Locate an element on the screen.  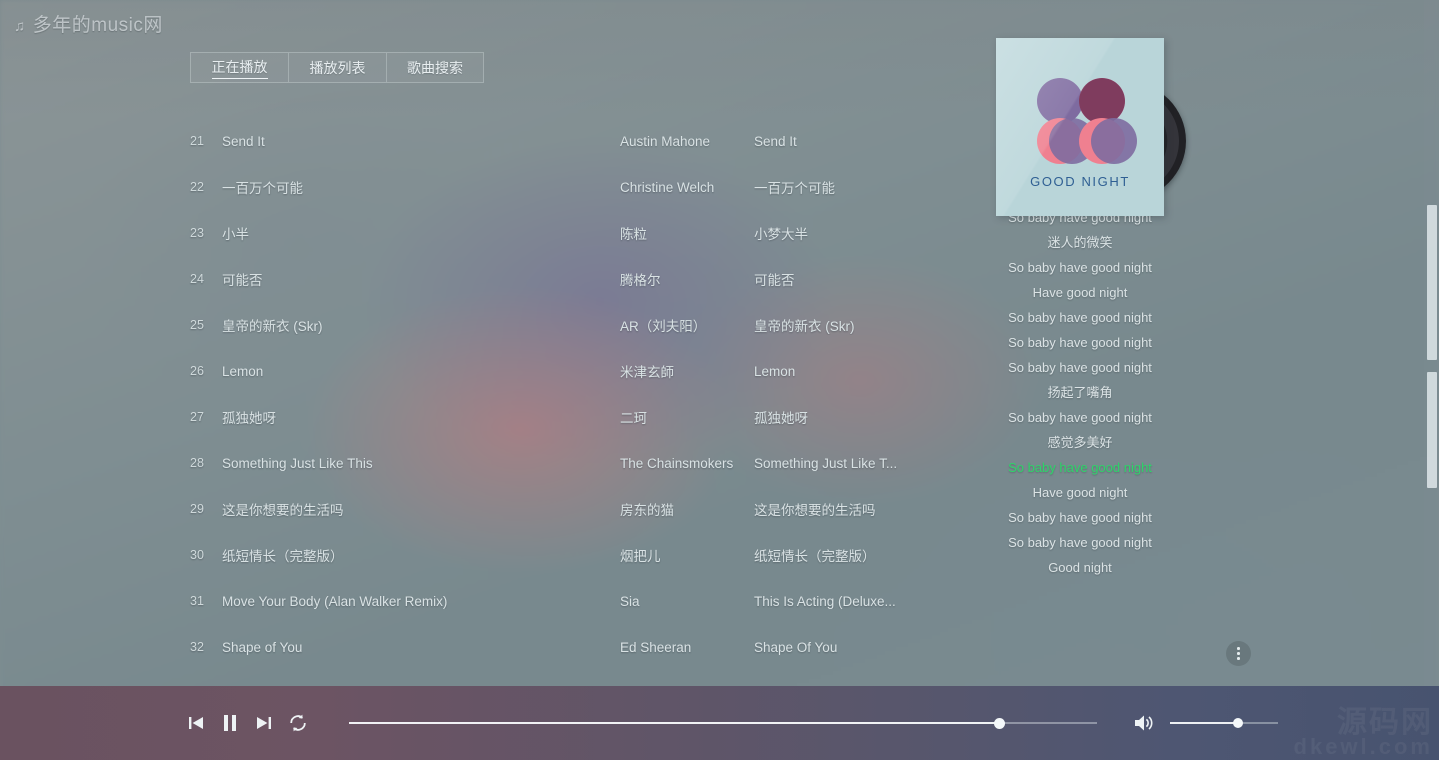
row-artist: 烟把儿 is located at coordinates (640, 556).